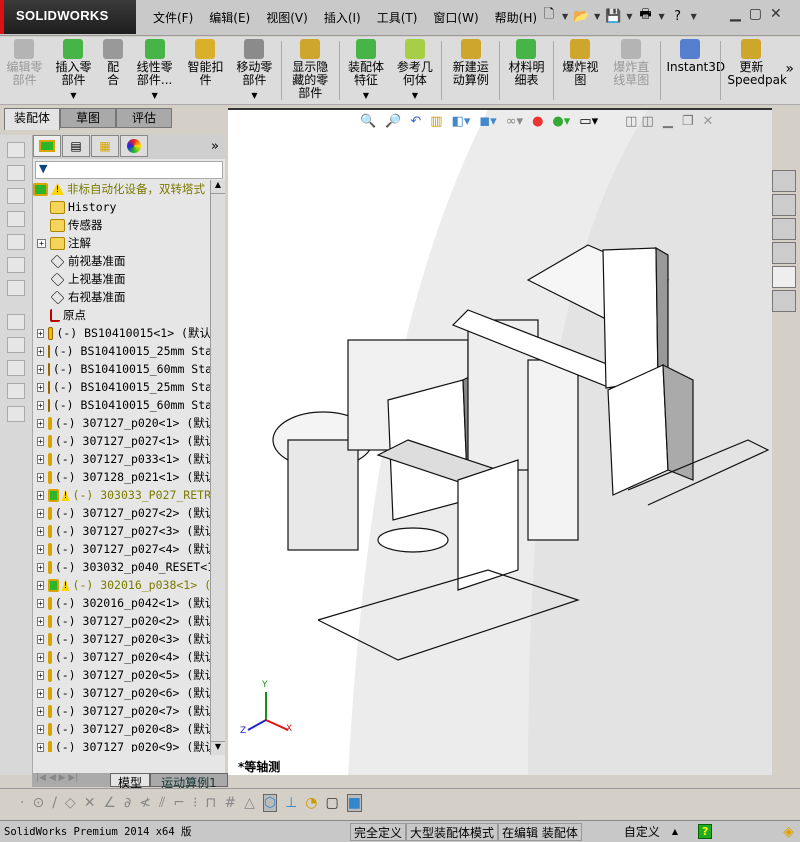  I want to click on command-5: 移动零部件 ▼, so click(254, 70).